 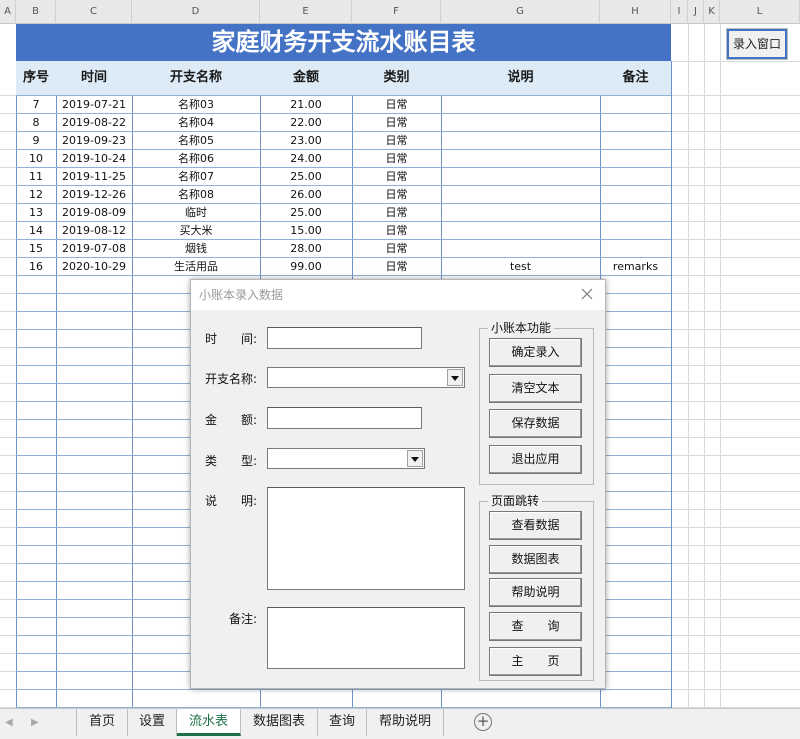 I want to click on table-row: 16 2020-10-29 生活用品 99.00 日常 test remarks, so click(x=343, y=267).